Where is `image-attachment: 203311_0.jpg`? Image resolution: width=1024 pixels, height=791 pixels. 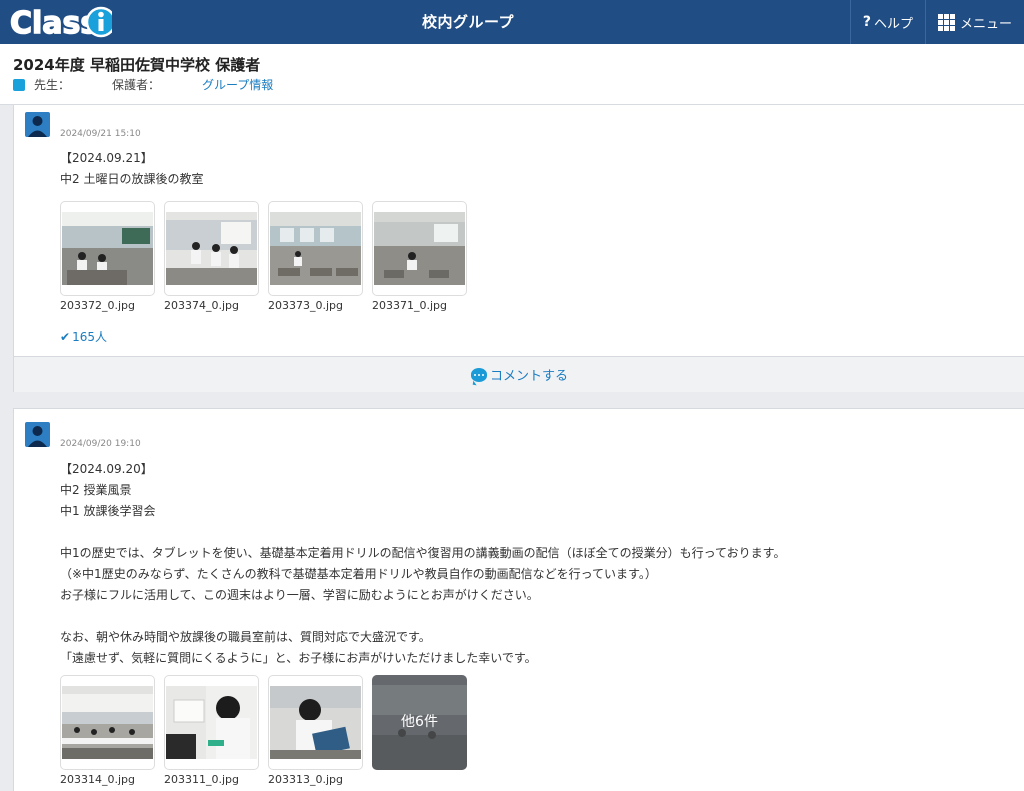 image-attachment: 203311_0.jpg is located at coordinates (211, 732).